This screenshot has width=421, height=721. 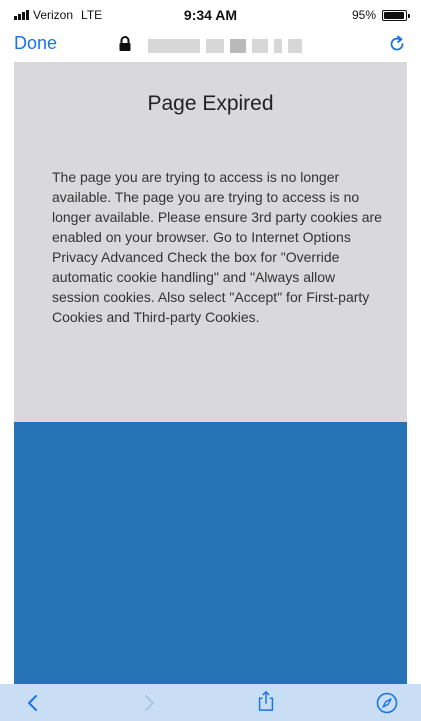 What do you see at coordinates (149, 703) in the screenshot?
I see `forward-icon` at bounding box center [149, 703].